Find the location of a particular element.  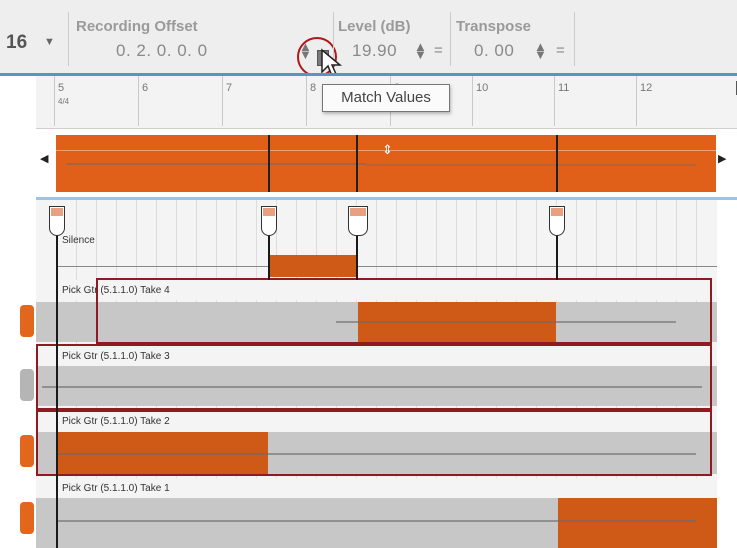

bar-number-10: 10 is located at coordinates (482, 88).